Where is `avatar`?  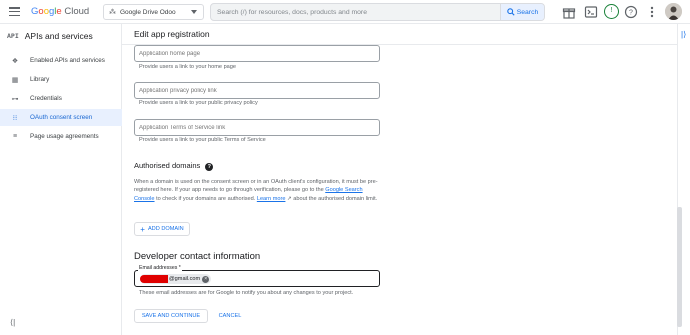 avatar is located at coordinates (673, 11).